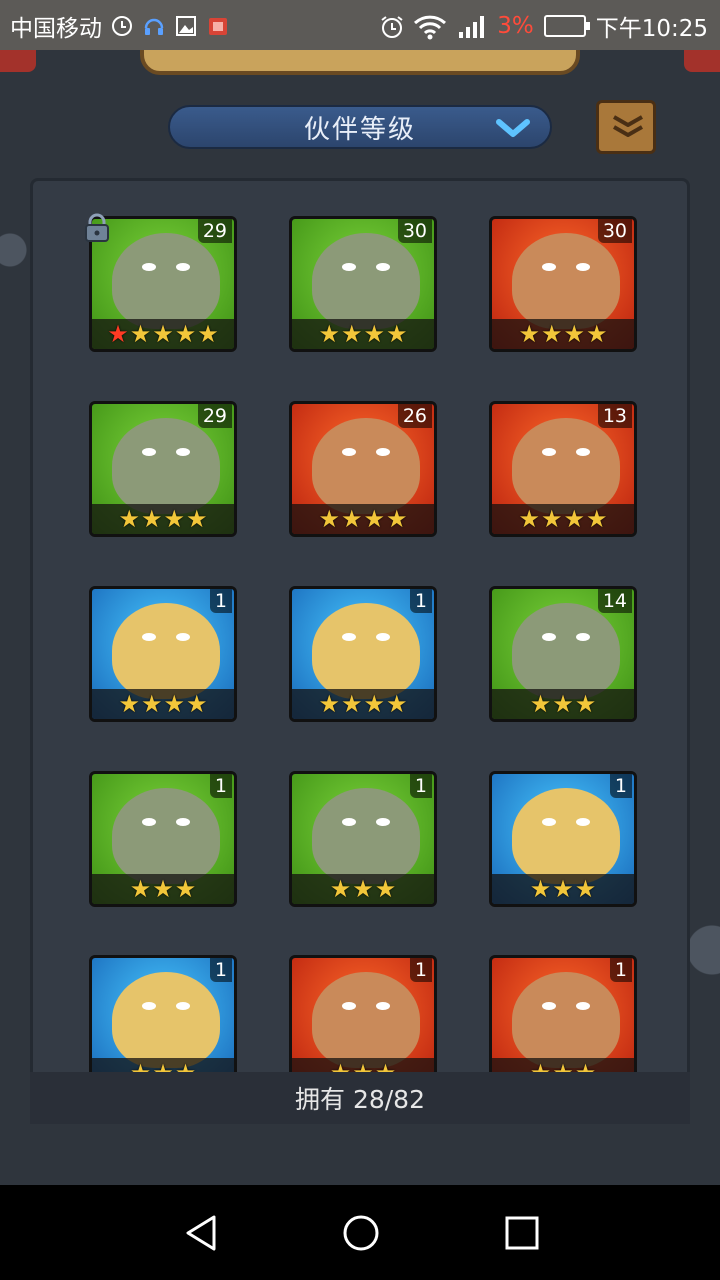 The image size is (720, 1280). What do you see at coordinates (360, 25) in the screenshot?
I see `status-bar: 中国移动 3% 下午10:25` at bounding box center [360, 25].